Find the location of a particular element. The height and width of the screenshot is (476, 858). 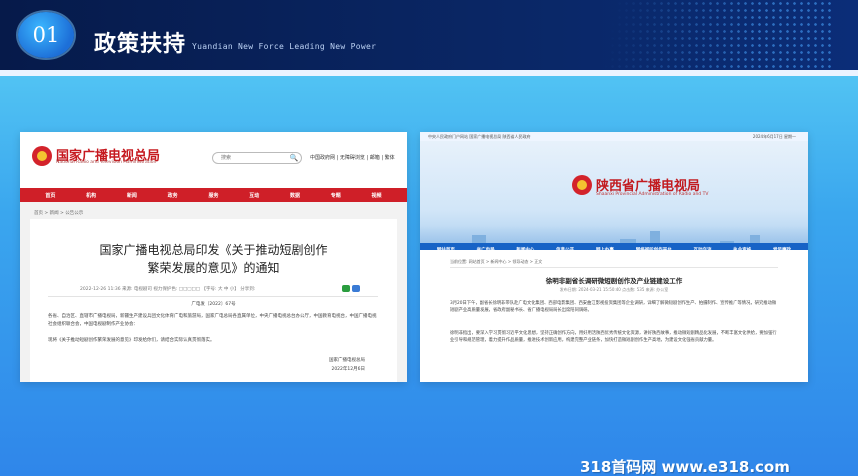

search-icon: 🔍 is located at coordinates (294, 158).